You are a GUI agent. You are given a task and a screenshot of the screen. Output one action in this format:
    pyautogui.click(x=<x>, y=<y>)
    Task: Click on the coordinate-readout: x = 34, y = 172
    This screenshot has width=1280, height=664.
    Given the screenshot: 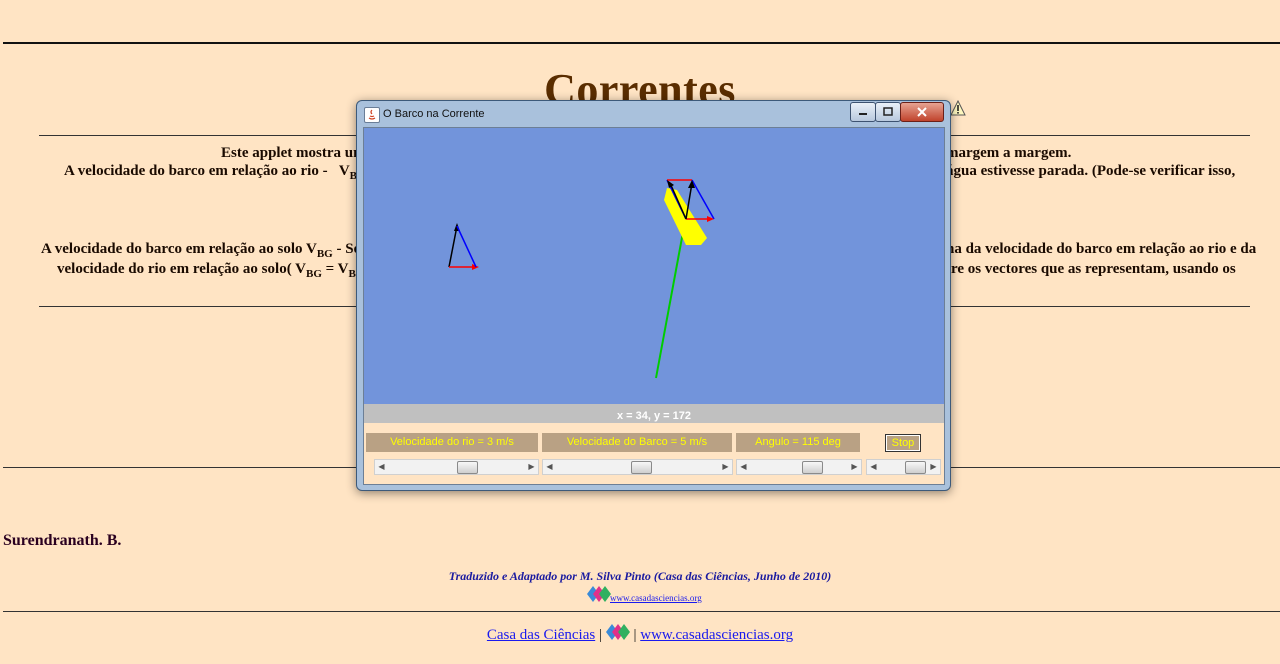 What is the action you would take?
    pyautogui.click(x=654, y=413)
    